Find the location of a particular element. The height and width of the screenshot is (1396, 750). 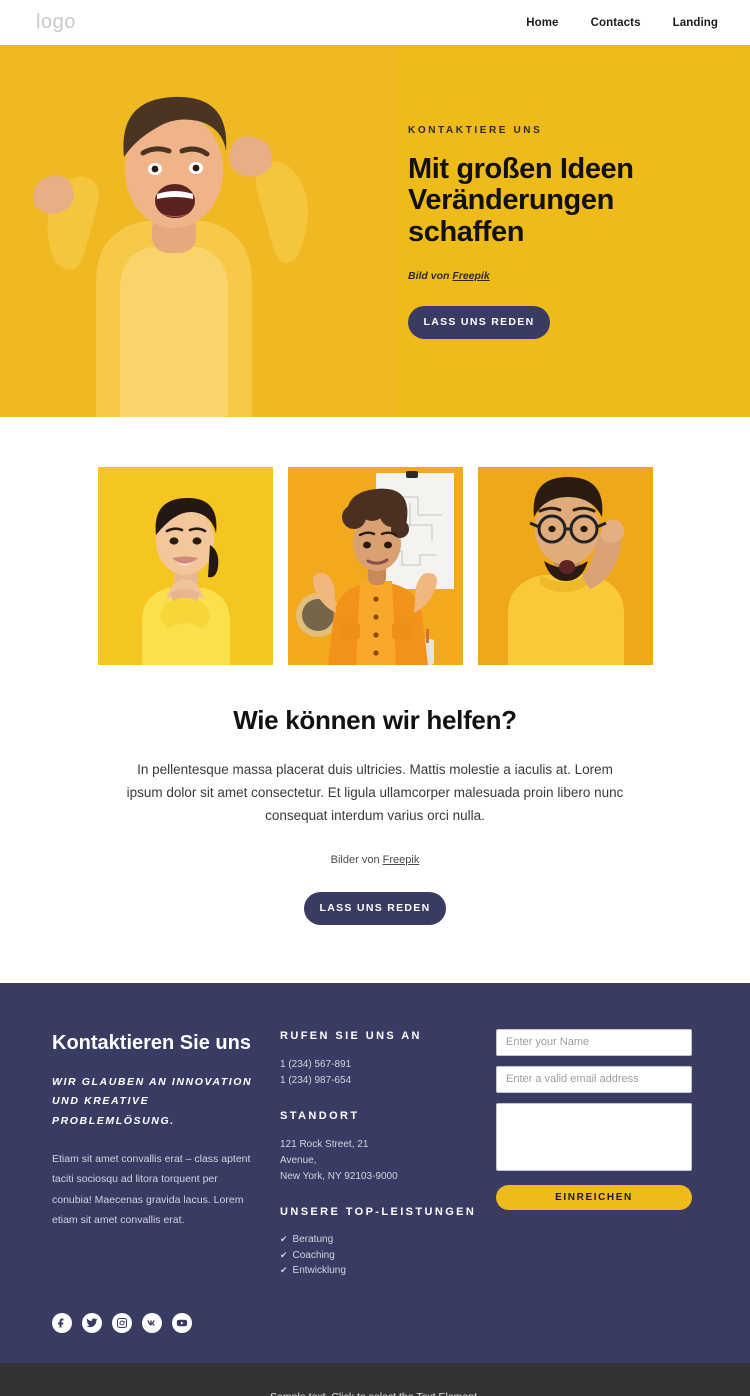

hero-image-credit: Bild von Freepik is located at coordinates (553, 276).